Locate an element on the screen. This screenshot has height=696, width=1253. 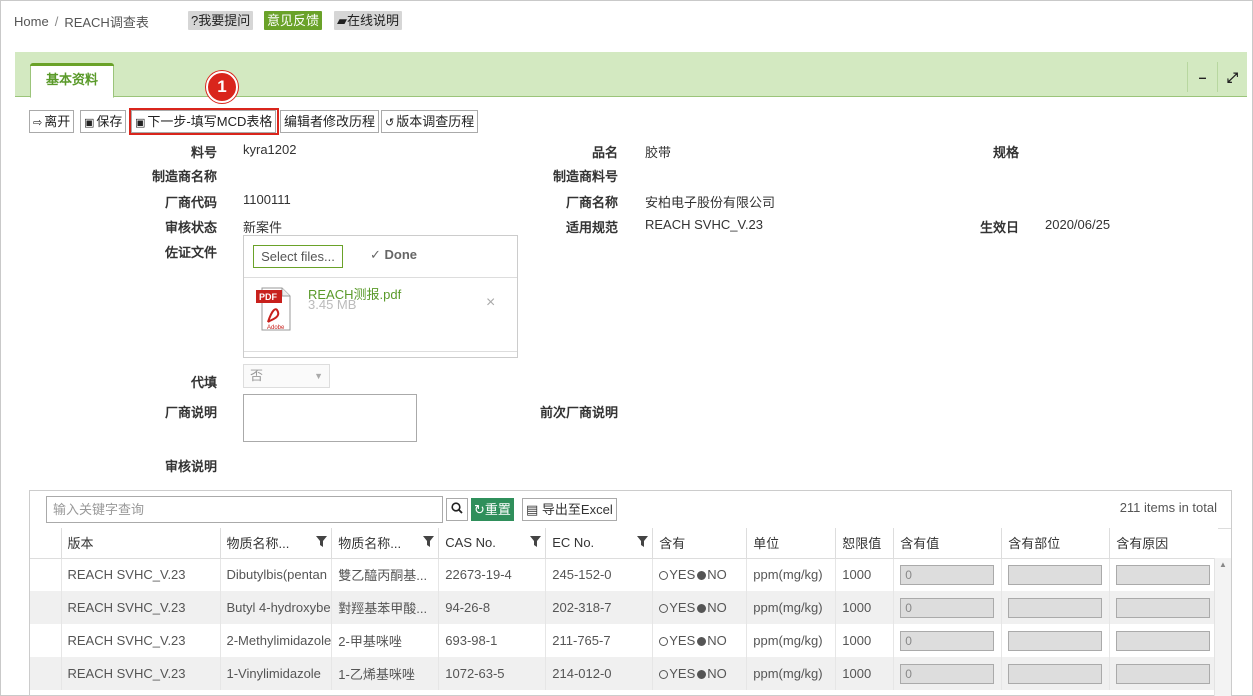
column-header-reason: 含有原因 is located at coordinates (1163, 543).